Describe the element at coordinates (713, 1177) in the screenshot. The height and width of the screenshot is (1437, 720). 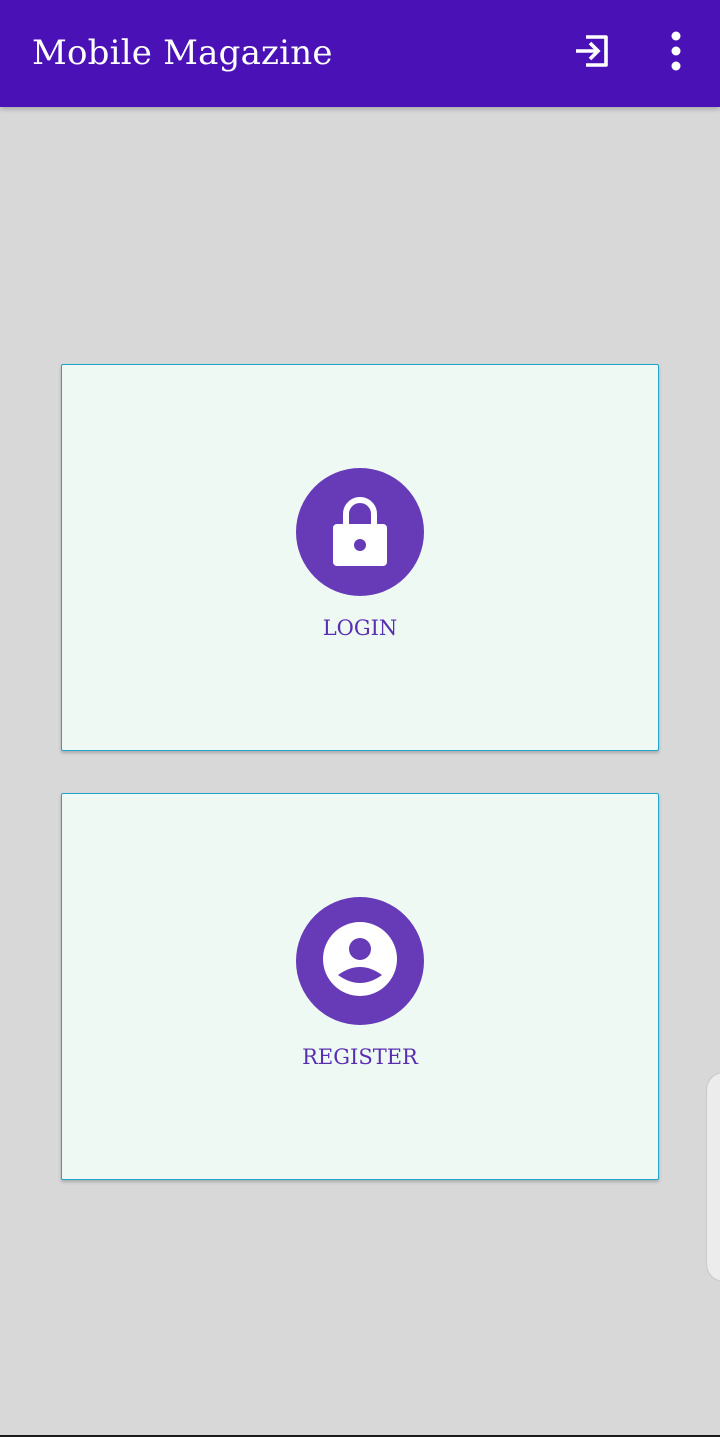
I see `edge-panel-handle` at that location.